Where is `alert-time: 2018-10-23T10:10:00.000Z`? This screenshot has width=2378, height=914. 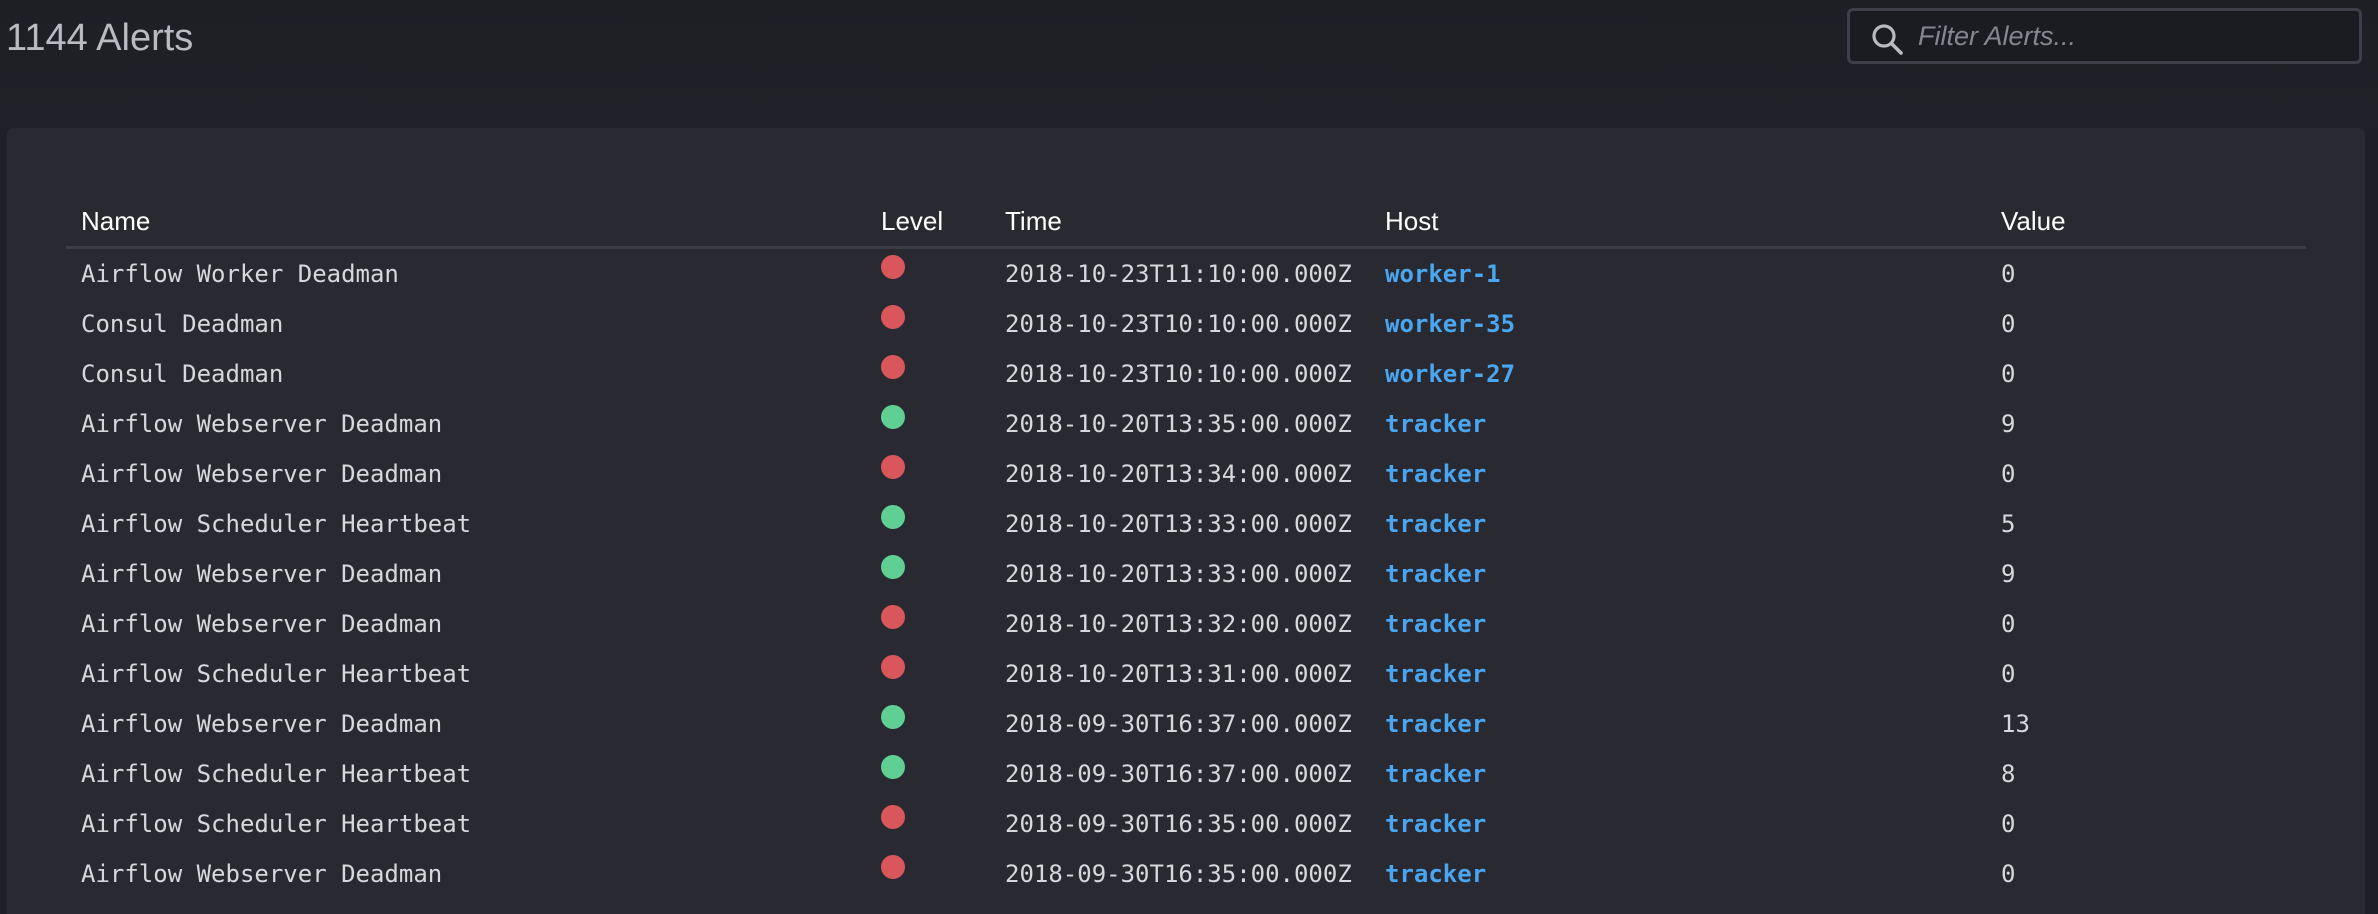 alert-time: 2018-10-23T10:10:00.000Z is located at coordinates (1178, 374).